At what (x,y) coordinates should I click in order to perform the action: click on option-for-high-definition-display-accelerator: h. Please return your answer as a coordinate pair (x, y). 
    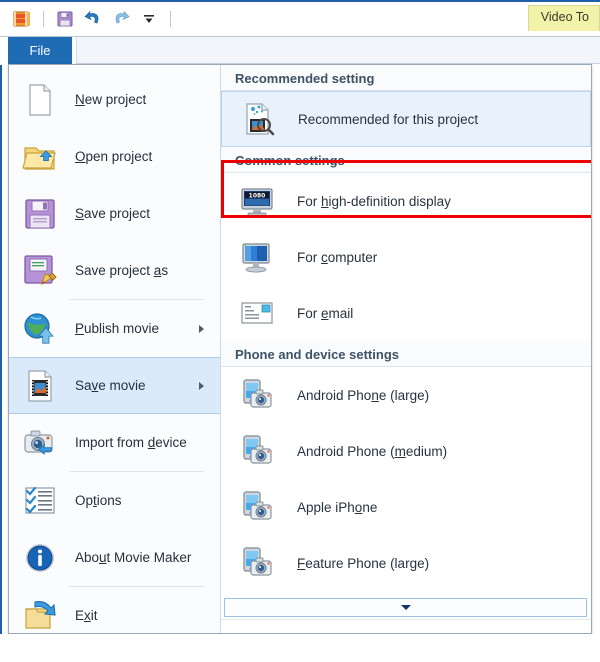
    Looking at the image, I should click on (325, 201).